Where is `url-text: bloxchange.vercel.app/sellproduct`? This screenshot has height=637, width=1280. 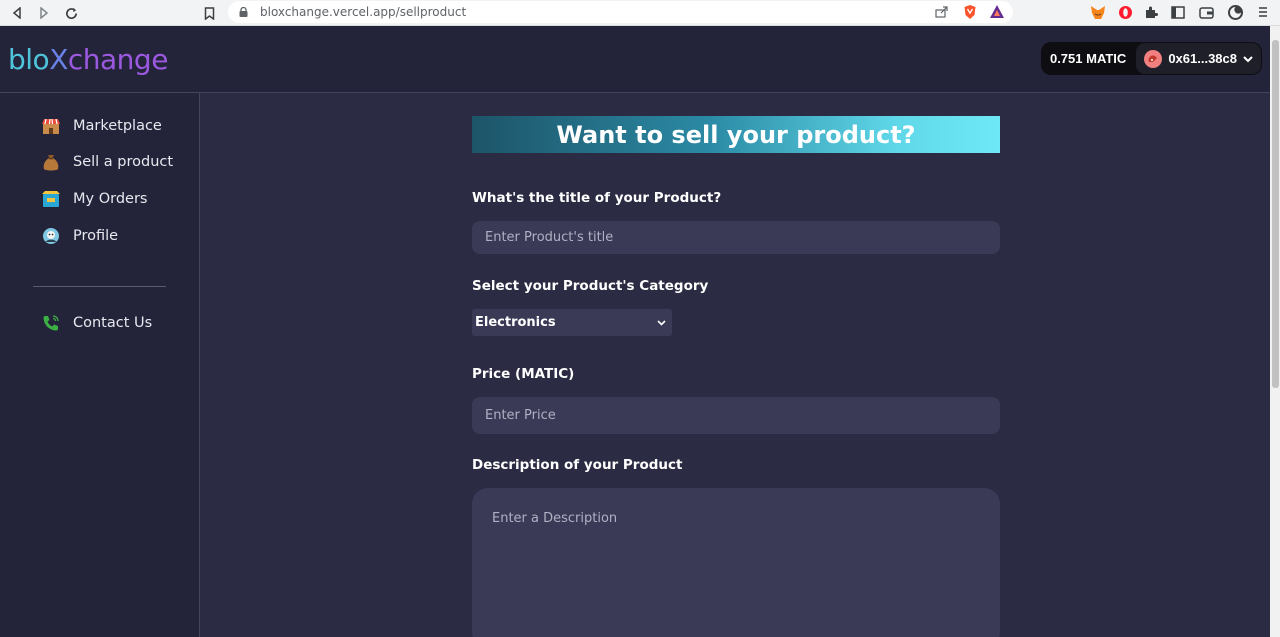
url-text: bloxchange.vercel.app/sellproduct is located at coordinates (363, 12).